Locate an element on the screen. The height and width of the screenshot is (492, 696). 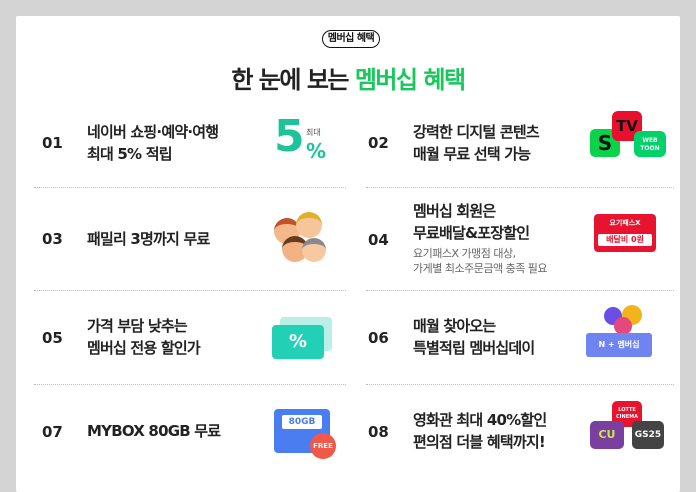
benefit-item-02: 02 강력한 디지털 콘텐츠 매월 무료 선택 가능 S TV WEB TOON is located at coordinates (525, 149).